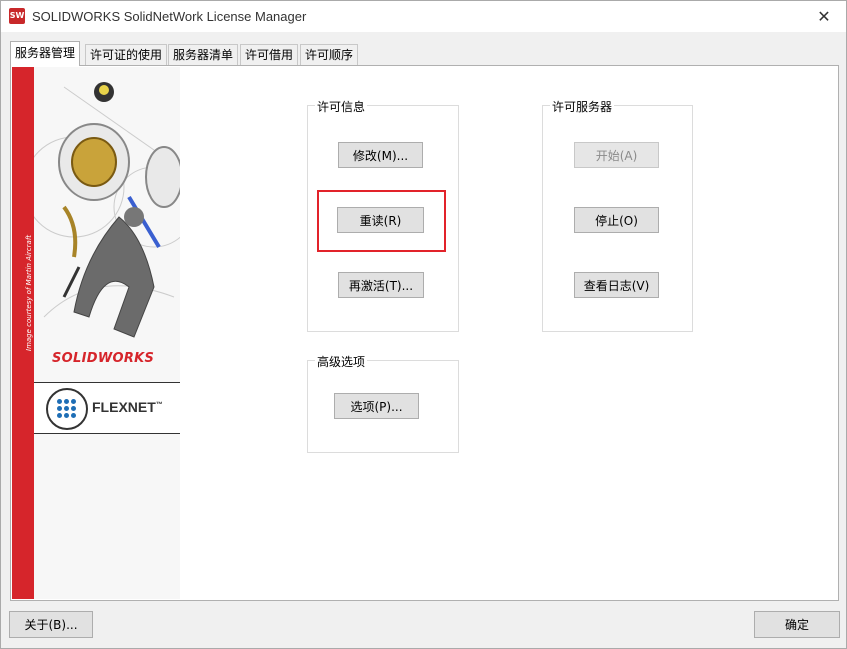 The width and height of the screenshot is (847, 649). Describe the element at coordinates (616, 285) in the screenshot. I see `view-log-button: 查看日志(V)` at that location.